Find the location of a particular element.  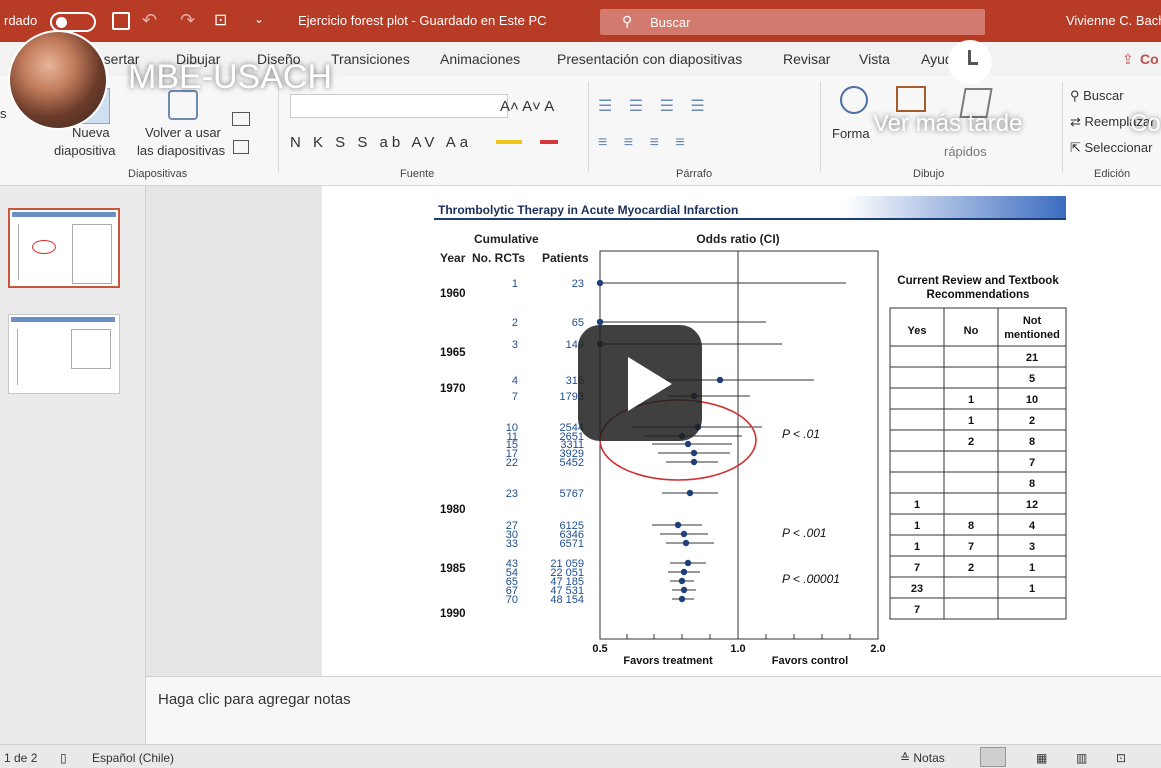

reuse-label: Volver a usar is located at coordinates (183, 132).